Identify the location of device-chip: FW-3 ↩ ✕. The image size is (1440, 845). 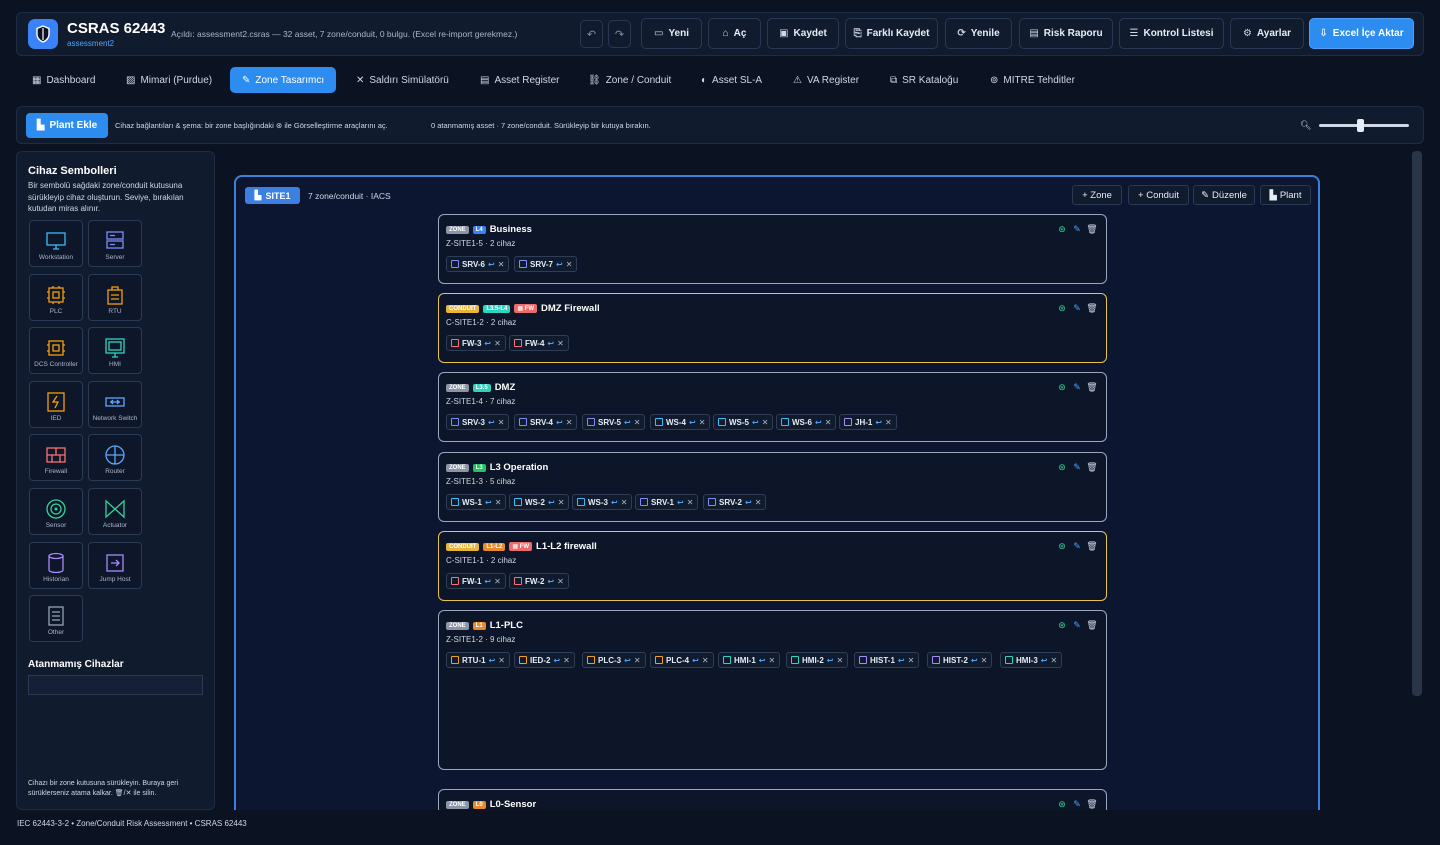
(476, 343).